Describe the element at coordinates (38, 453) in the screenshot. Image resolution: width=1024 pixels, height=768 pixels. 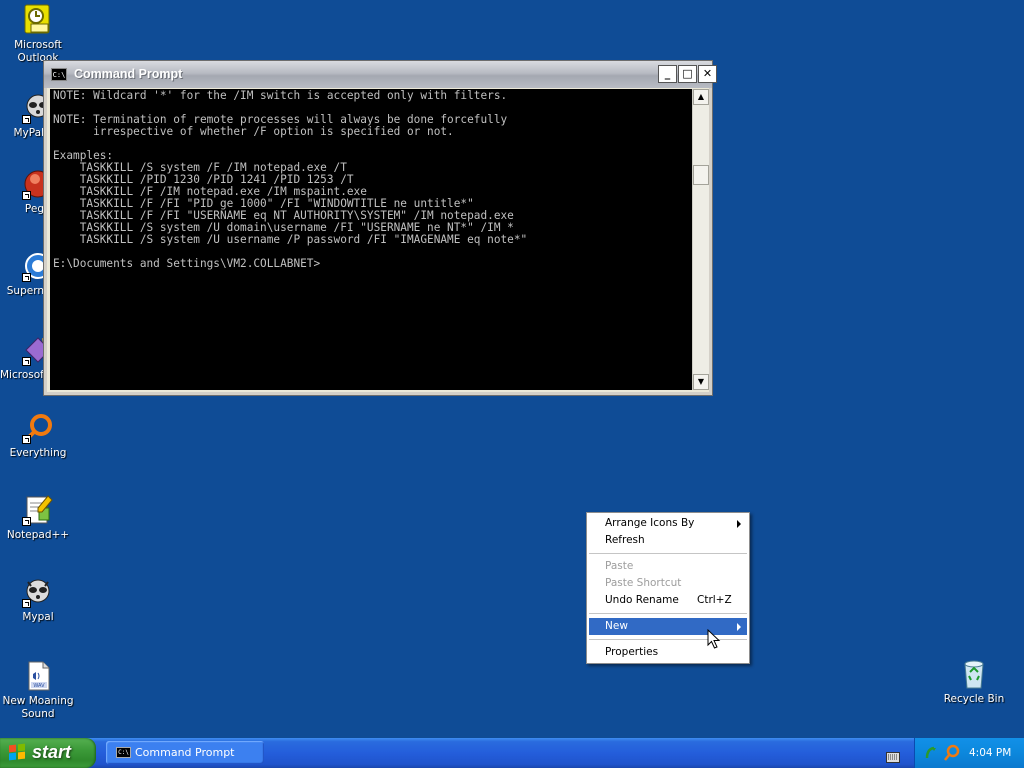
I see `desktop-icon-label: Everything` at that location.